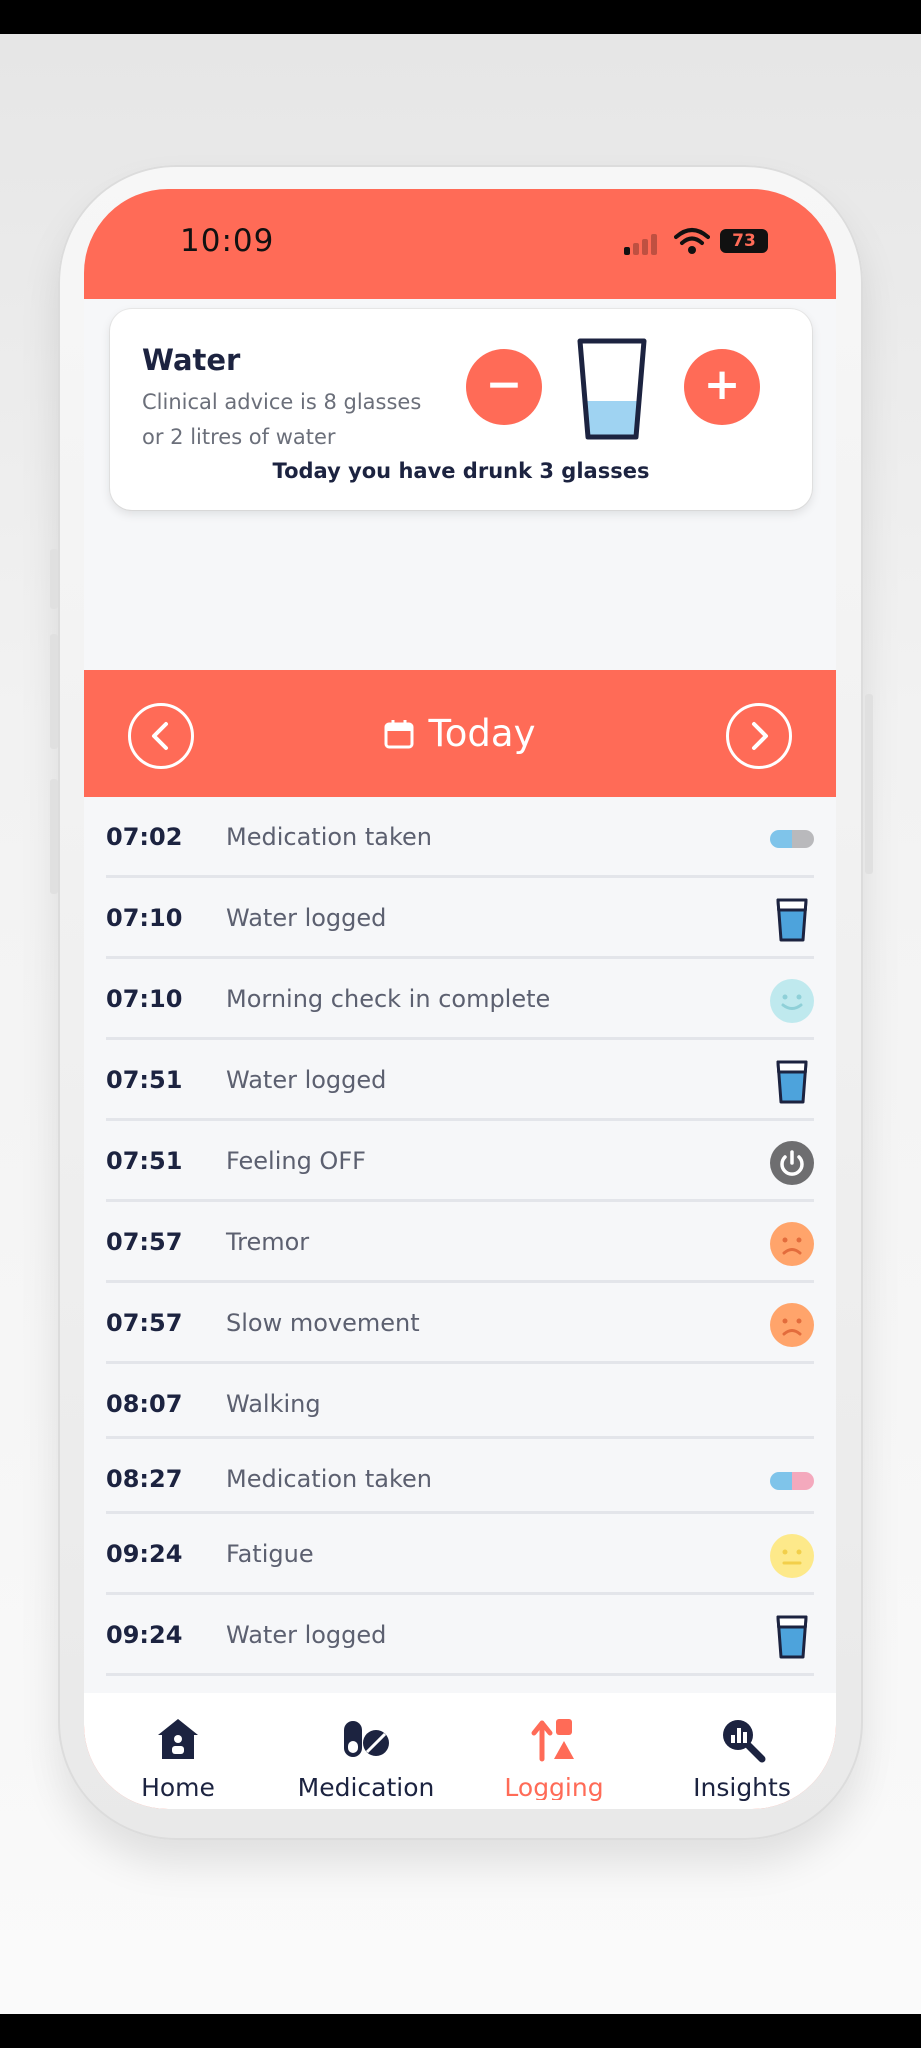 This screenshot has height=2048, width=921. I want to click on log-label: Fatigue, so click(270, 1554).